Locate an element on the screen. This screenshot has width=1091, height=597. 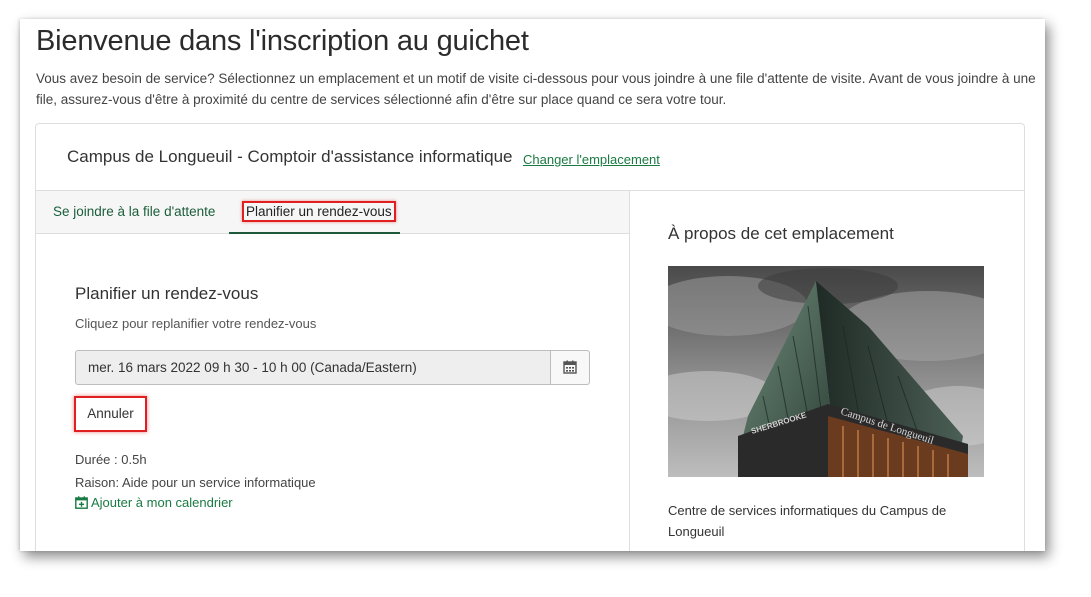
calendar-icon is located at coordinates (570, 367).